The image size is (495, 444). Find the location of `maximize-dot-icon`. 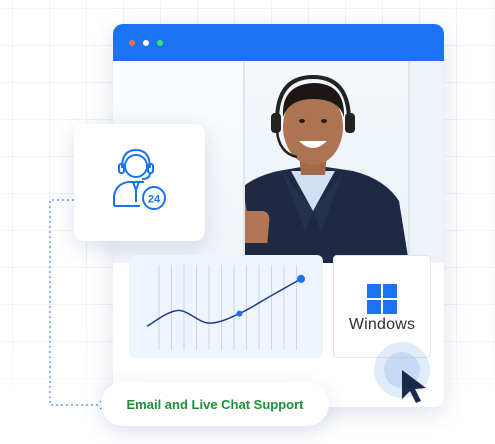

maximize-dot-icon is located at coordinates (160, 43).